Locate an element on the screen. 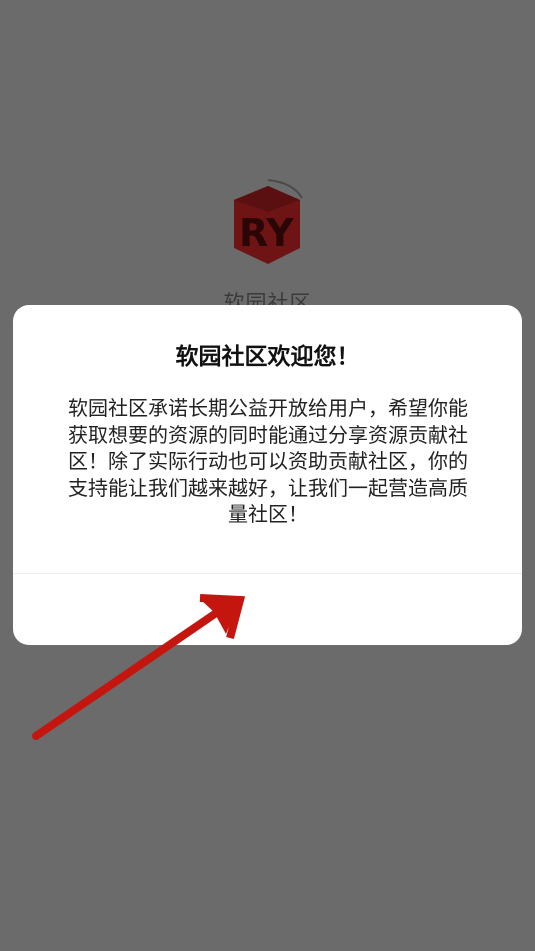 The height and width of the screenshot is (951, 535). dialog-confirm-button is located at coordinates (267, 609).